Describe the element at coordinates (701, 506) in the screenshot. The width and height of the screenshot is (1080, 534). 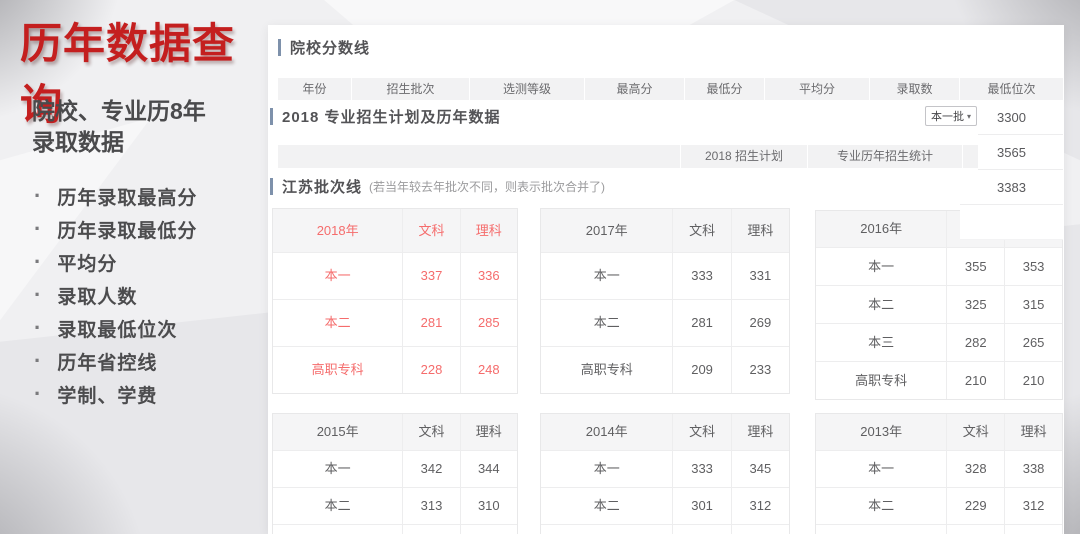
I see `wenke-score: 301` at that location.